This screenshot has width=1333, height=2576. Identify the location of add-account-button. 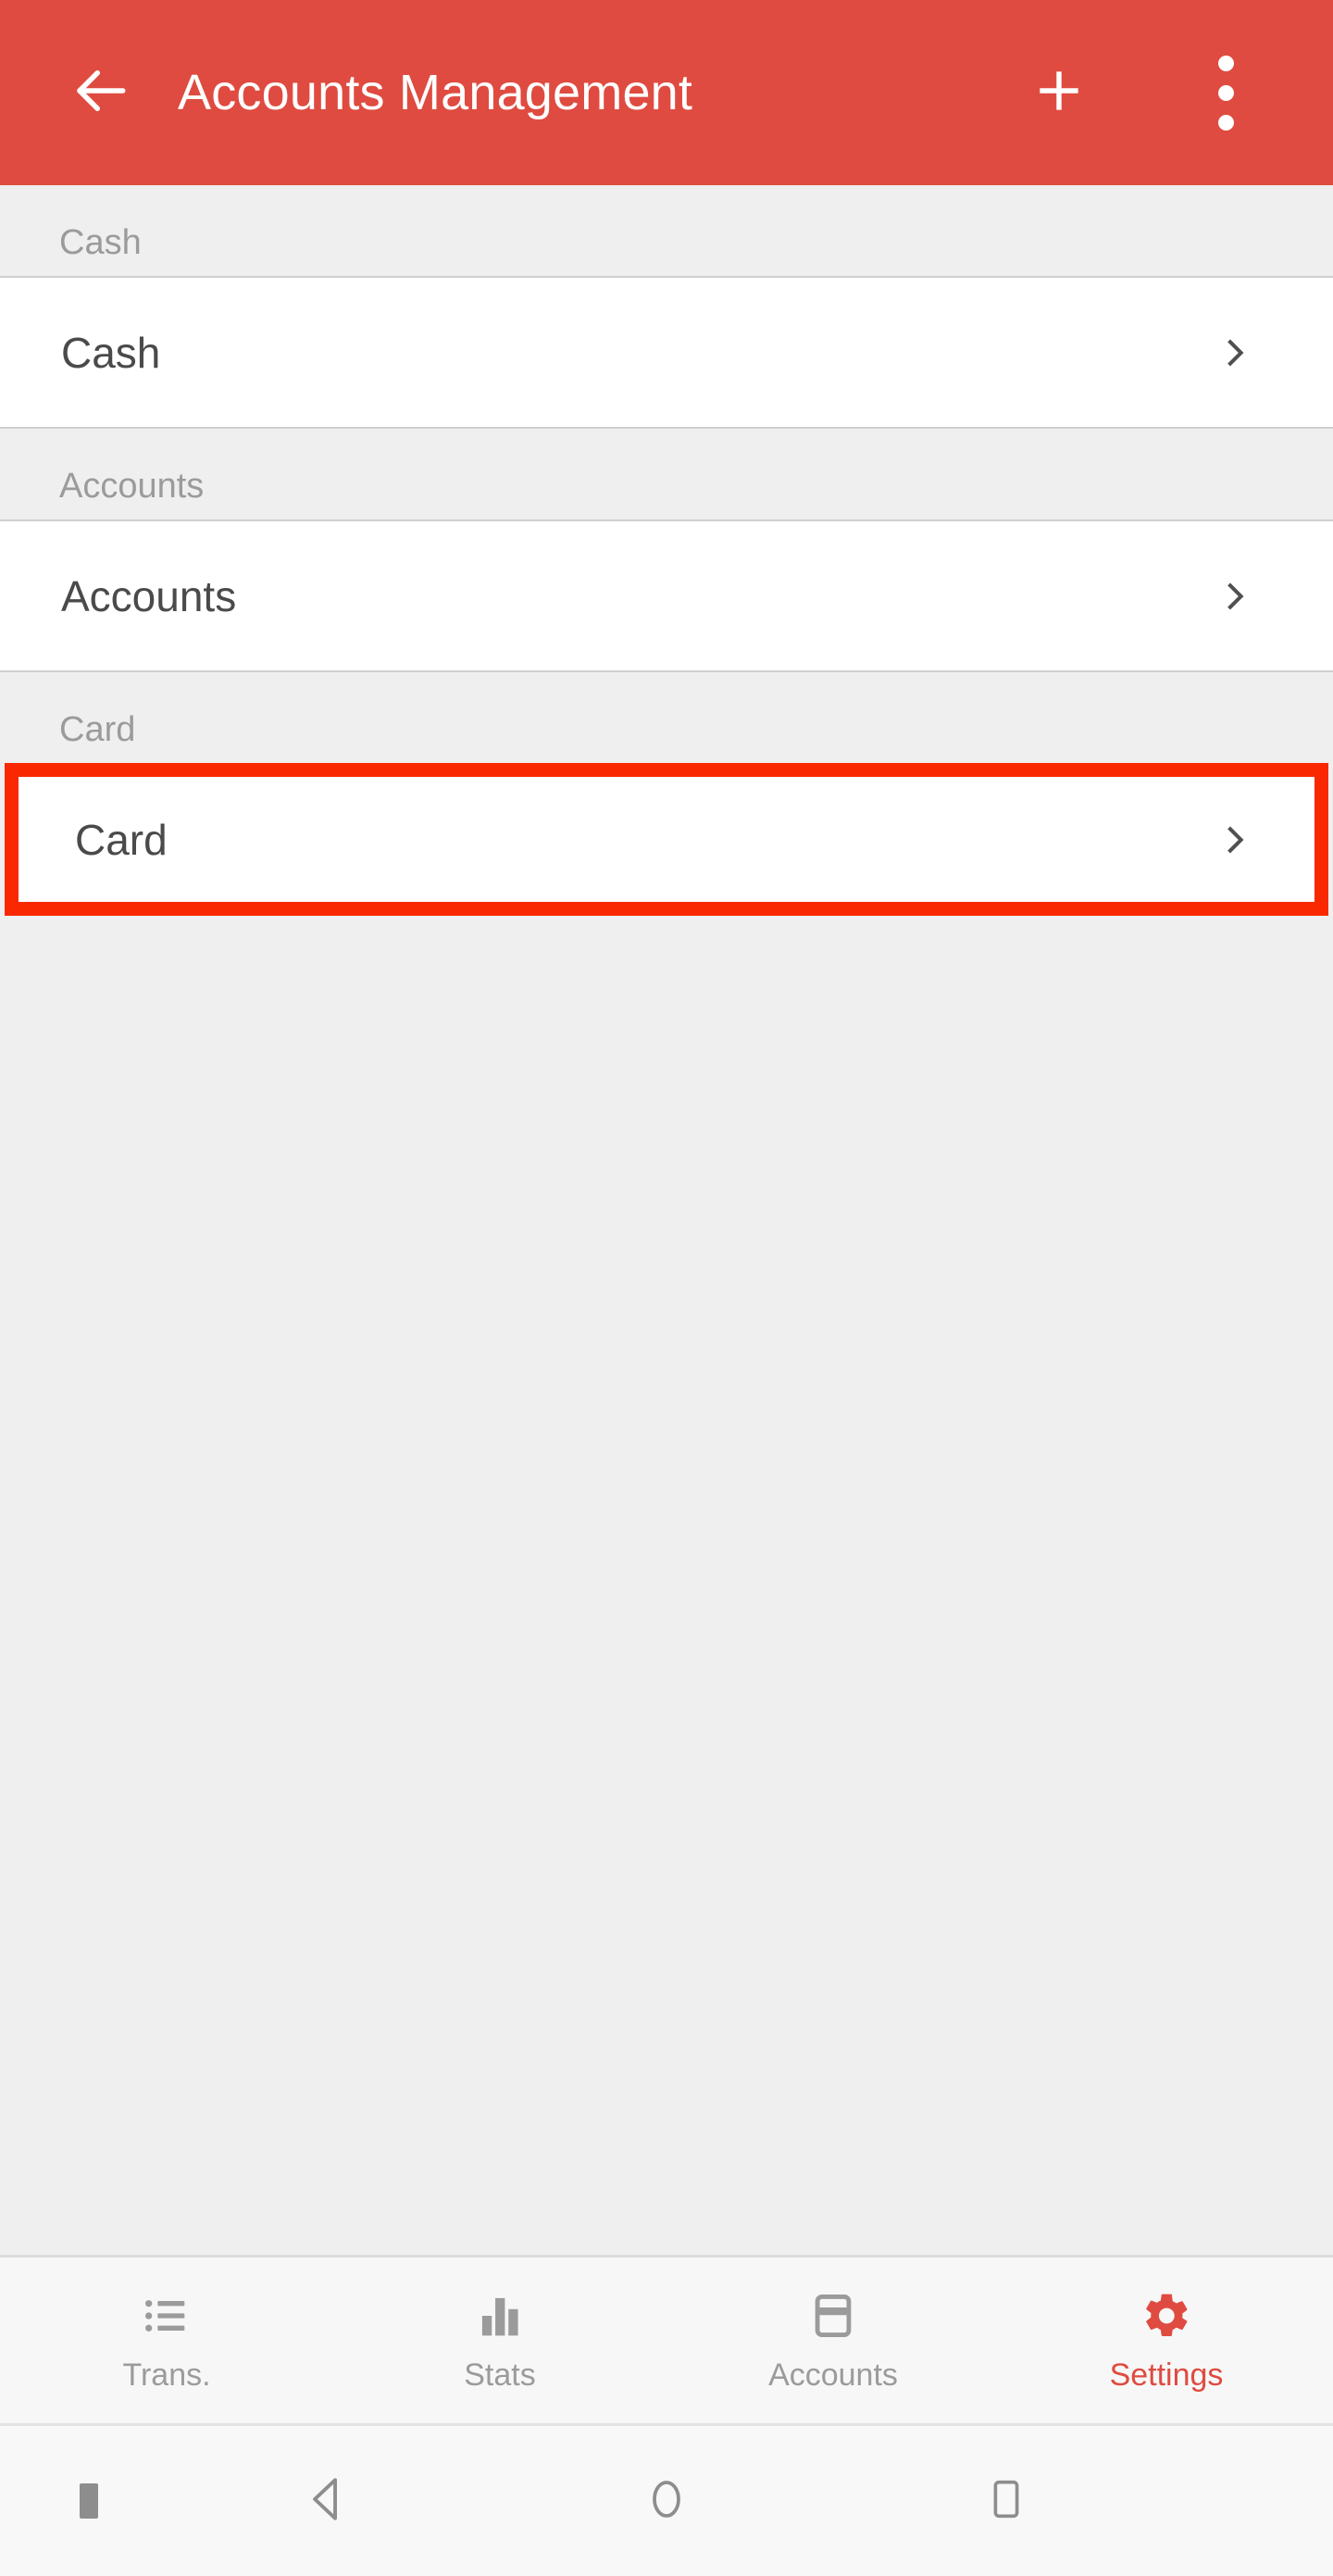
(1059, 93).